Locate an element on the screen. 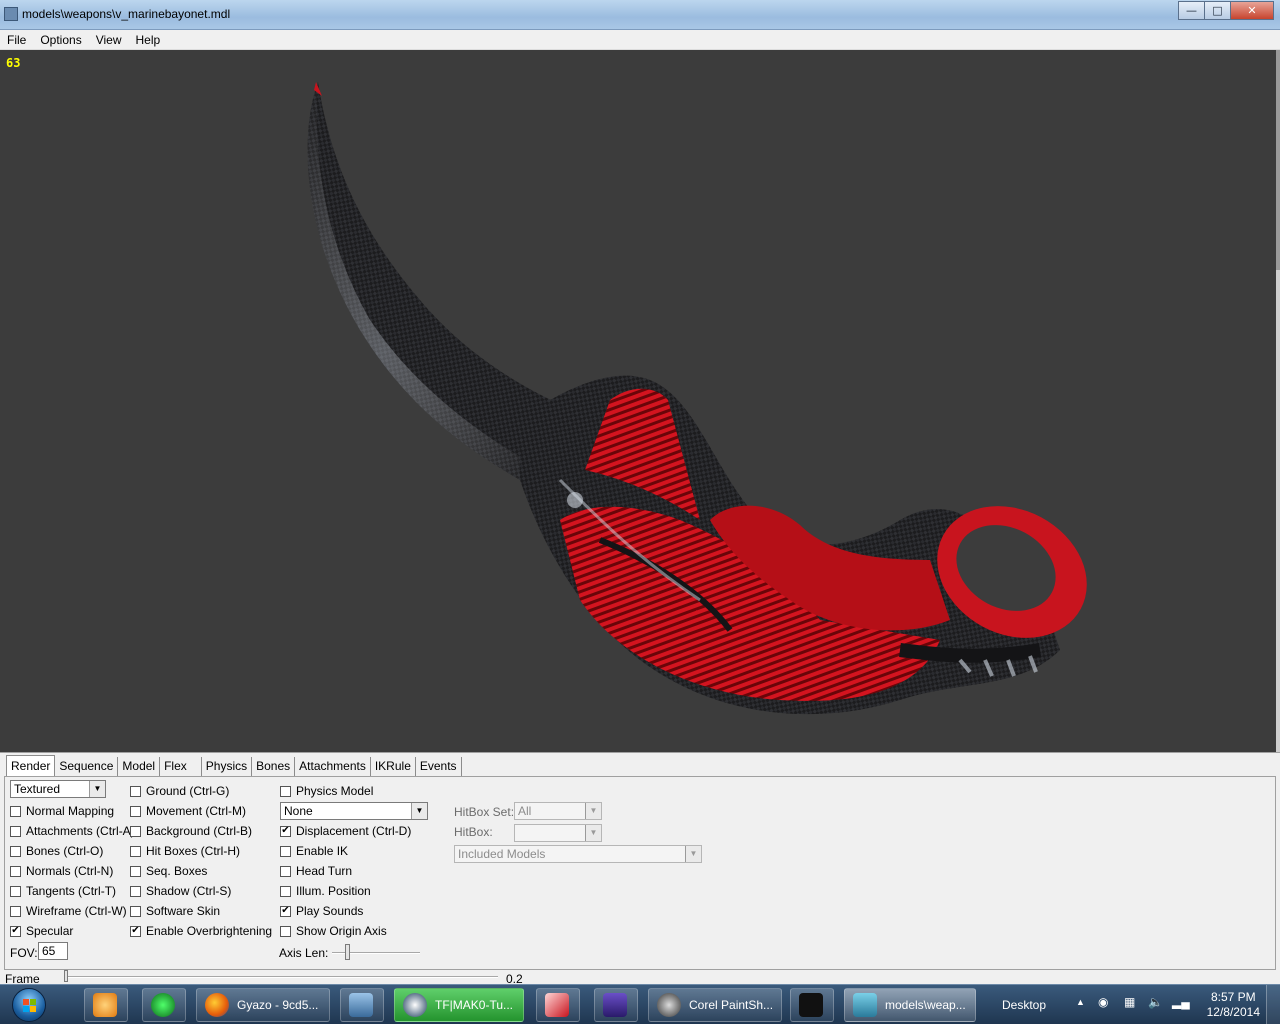 Image resolution: width=1280 pixels, height=1024 pixels. maximize-button: □ is located at coordinates (1217, 10).